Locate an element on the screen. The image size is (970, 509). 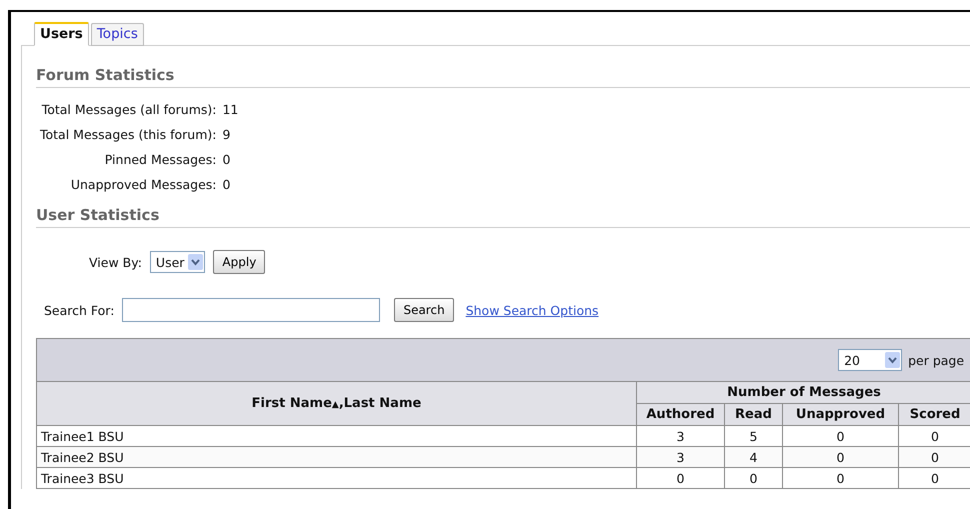
column-header: Authored is located at coordinates (680, 415).